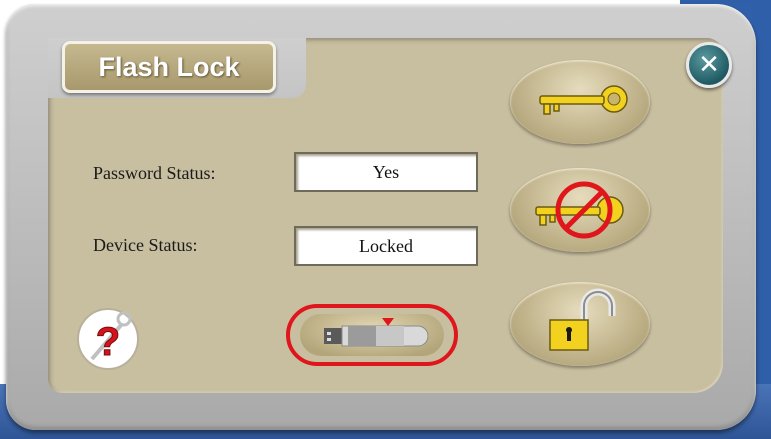 The image size is (771, 439). What do you see at coordinates (376, 332) in the screenshot?
I see `usb-drive-icon` at bounding box center [376, 332].